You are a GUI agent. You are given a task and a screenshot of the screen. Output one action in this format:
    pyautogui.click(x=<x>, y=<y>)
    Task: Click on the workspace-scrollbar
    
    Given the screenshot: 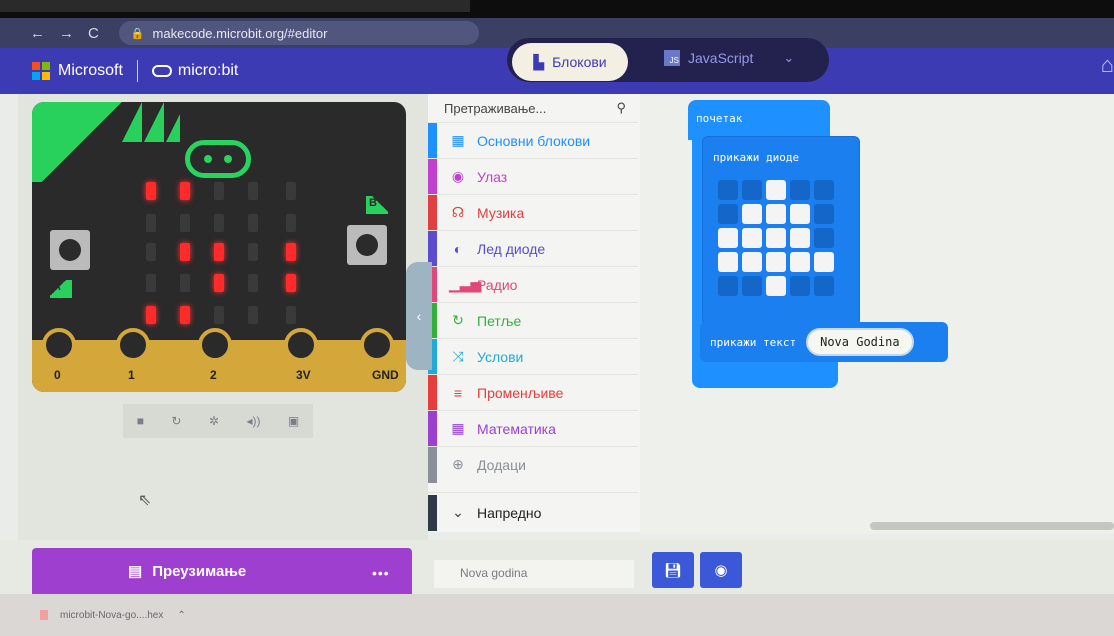 What is the action you would take?
    pyautogui.click(x=992, y=526)
    